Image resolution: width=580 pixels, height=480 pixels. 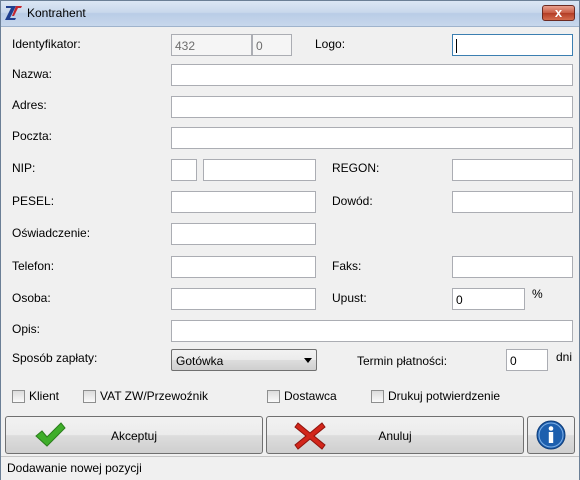 What do you see at coordinates (33, 201) in the screenshot?
I see `pesel-label: PESEL:` at bounding box center [33, 201].